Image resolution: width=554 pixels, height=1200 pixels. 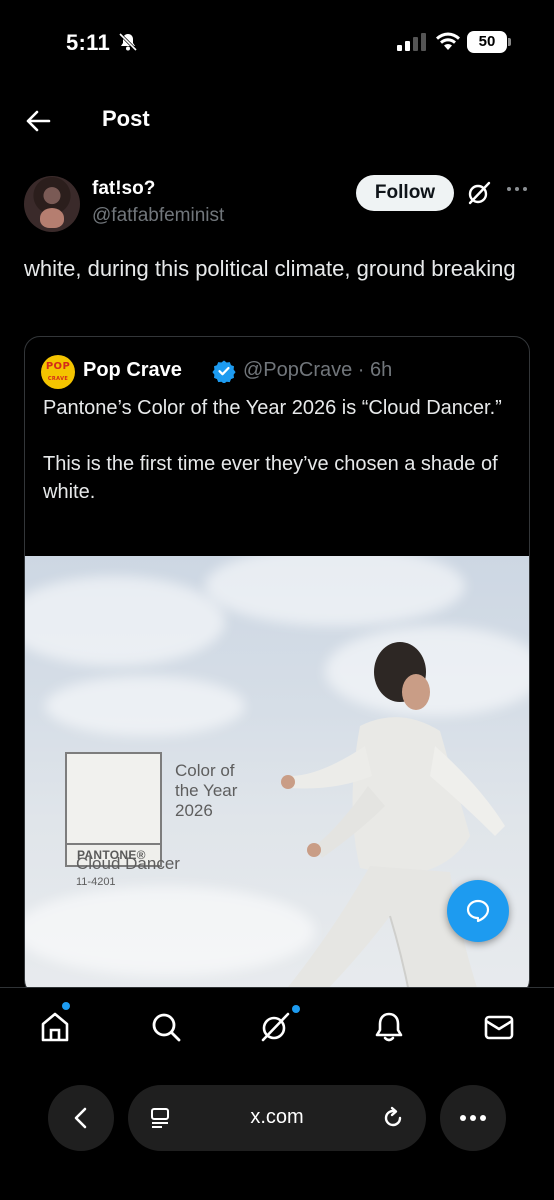 I want to click on home-icon, so click(x=55, y=1027).